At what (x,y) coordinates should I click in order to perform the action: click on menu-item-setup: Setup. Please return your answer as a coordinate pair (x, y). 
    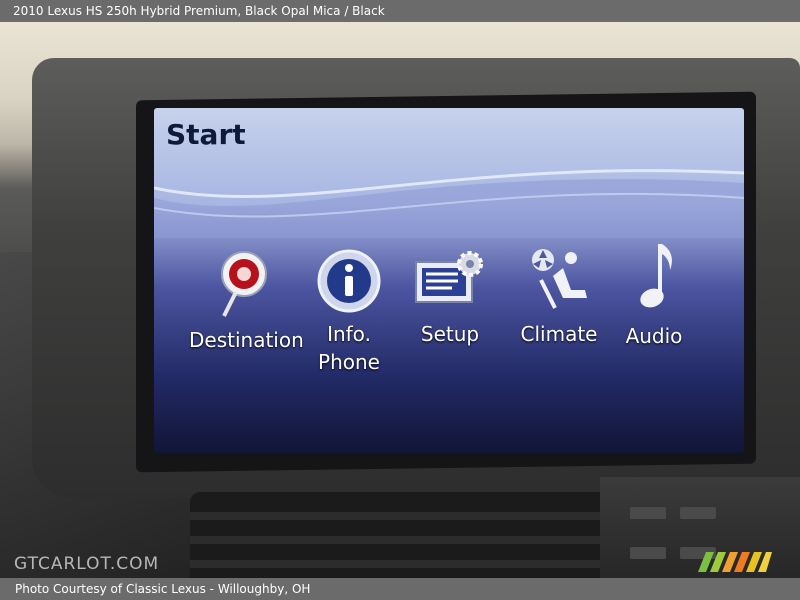
    Looking at the image, I should click on (450, 299).